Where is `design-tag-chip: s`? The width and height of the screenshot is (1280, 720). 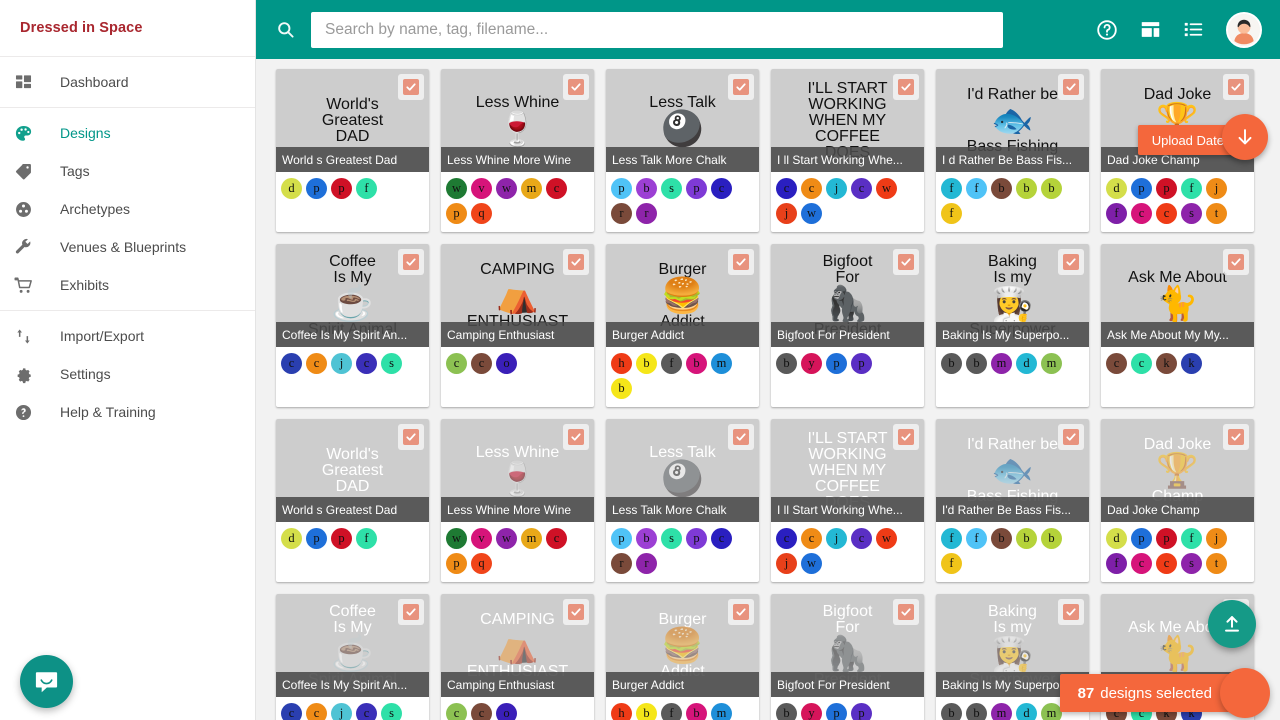
design-tag-chip: s is located at coordinates (671, 188).